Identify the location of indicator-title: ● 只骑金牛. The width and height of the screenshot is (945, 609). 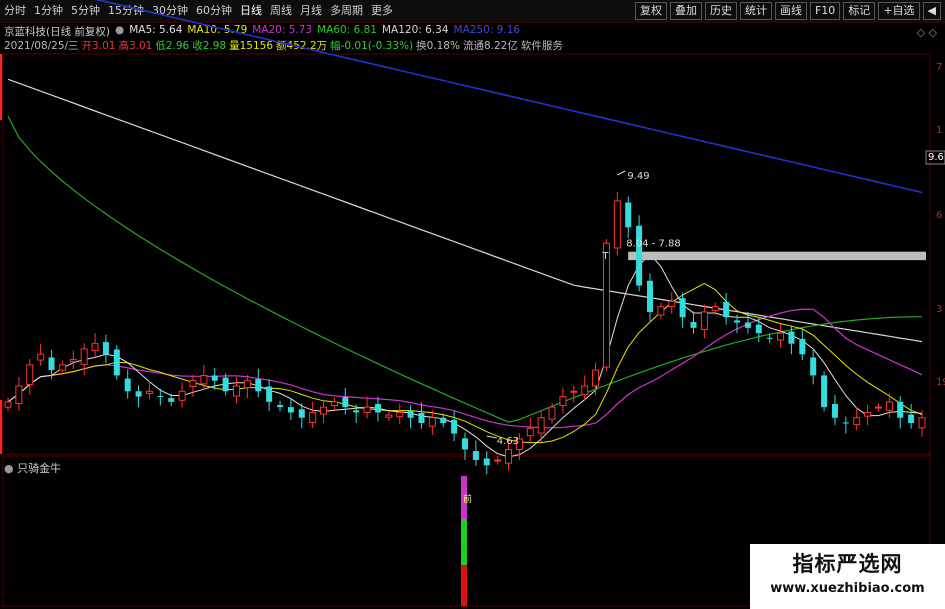
(32, 468).